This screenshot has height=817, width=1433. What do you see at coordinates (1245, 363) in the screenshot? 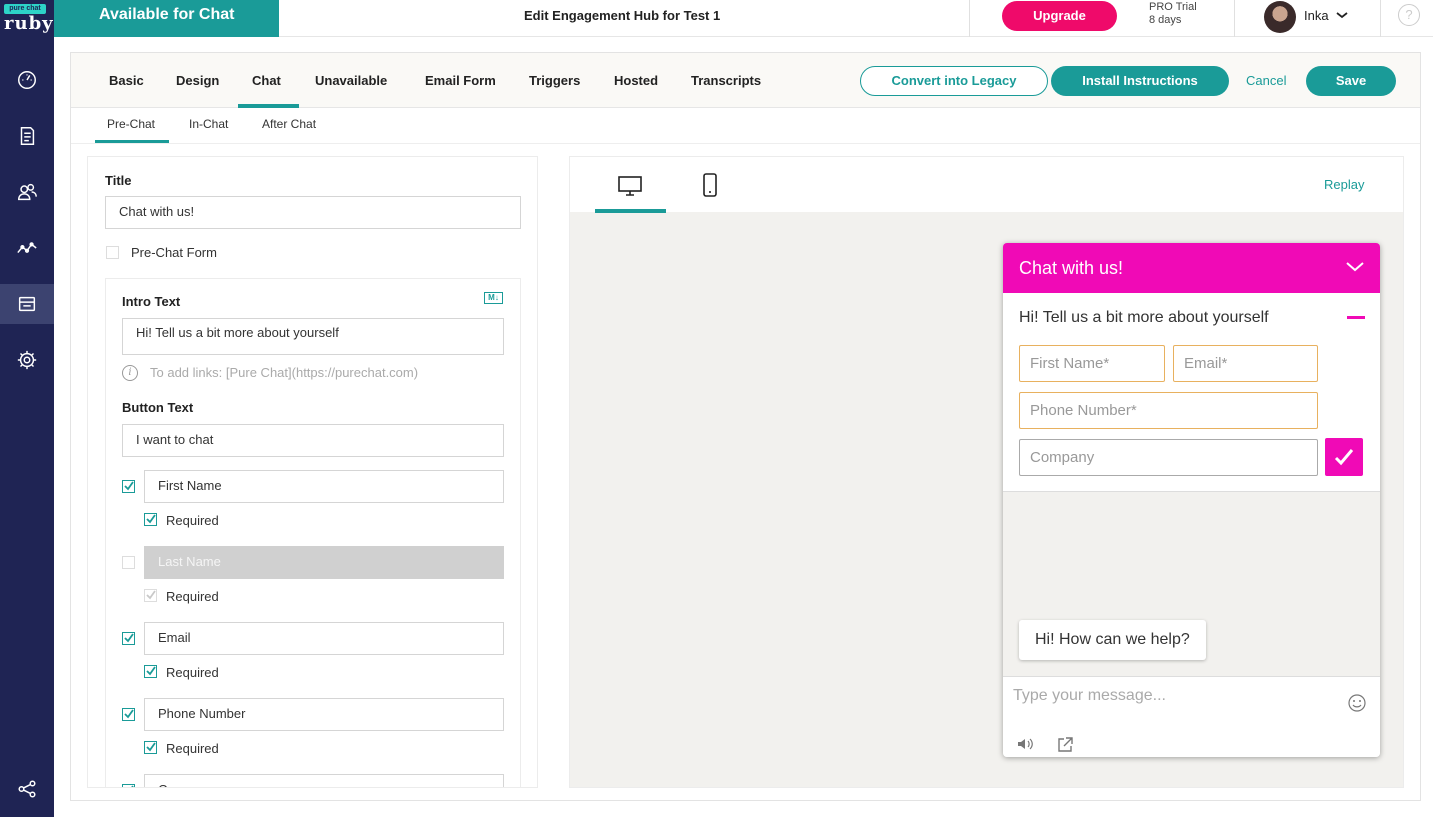
I see `widget-email-input: Email*` at bounding box center [1245, 363].